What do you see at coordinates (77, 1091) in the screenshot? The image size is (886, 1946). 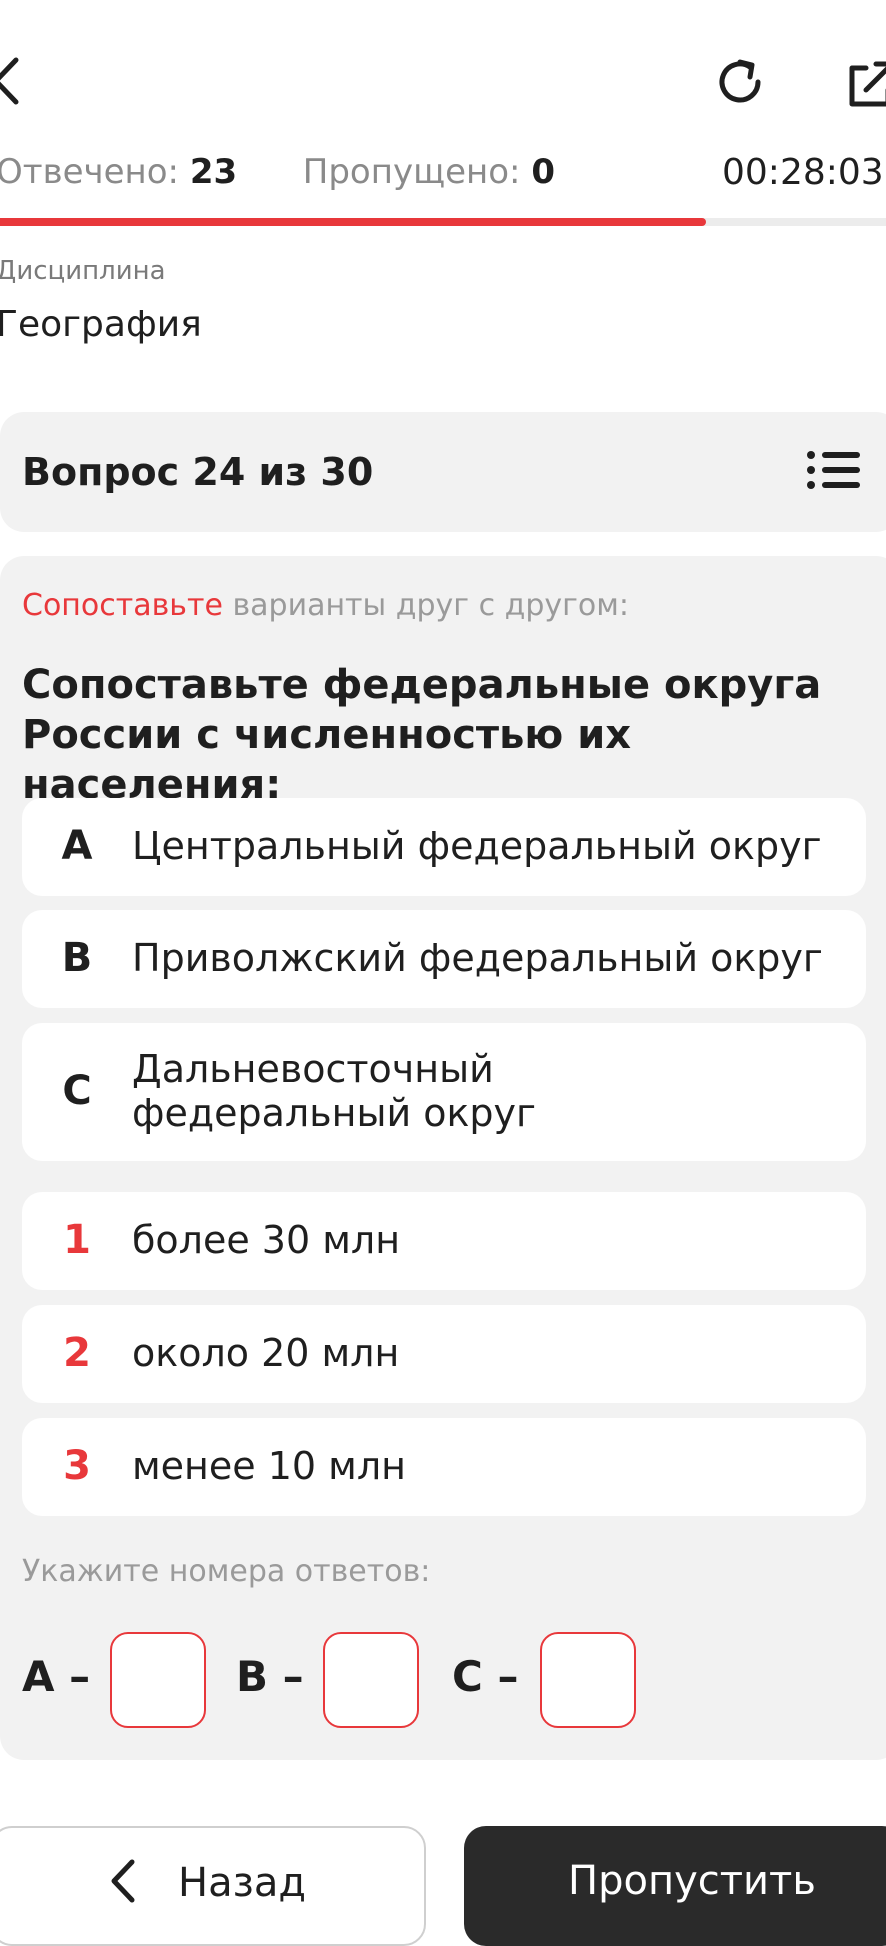 I see `option-key: C` at bounding box center [77, 1091].